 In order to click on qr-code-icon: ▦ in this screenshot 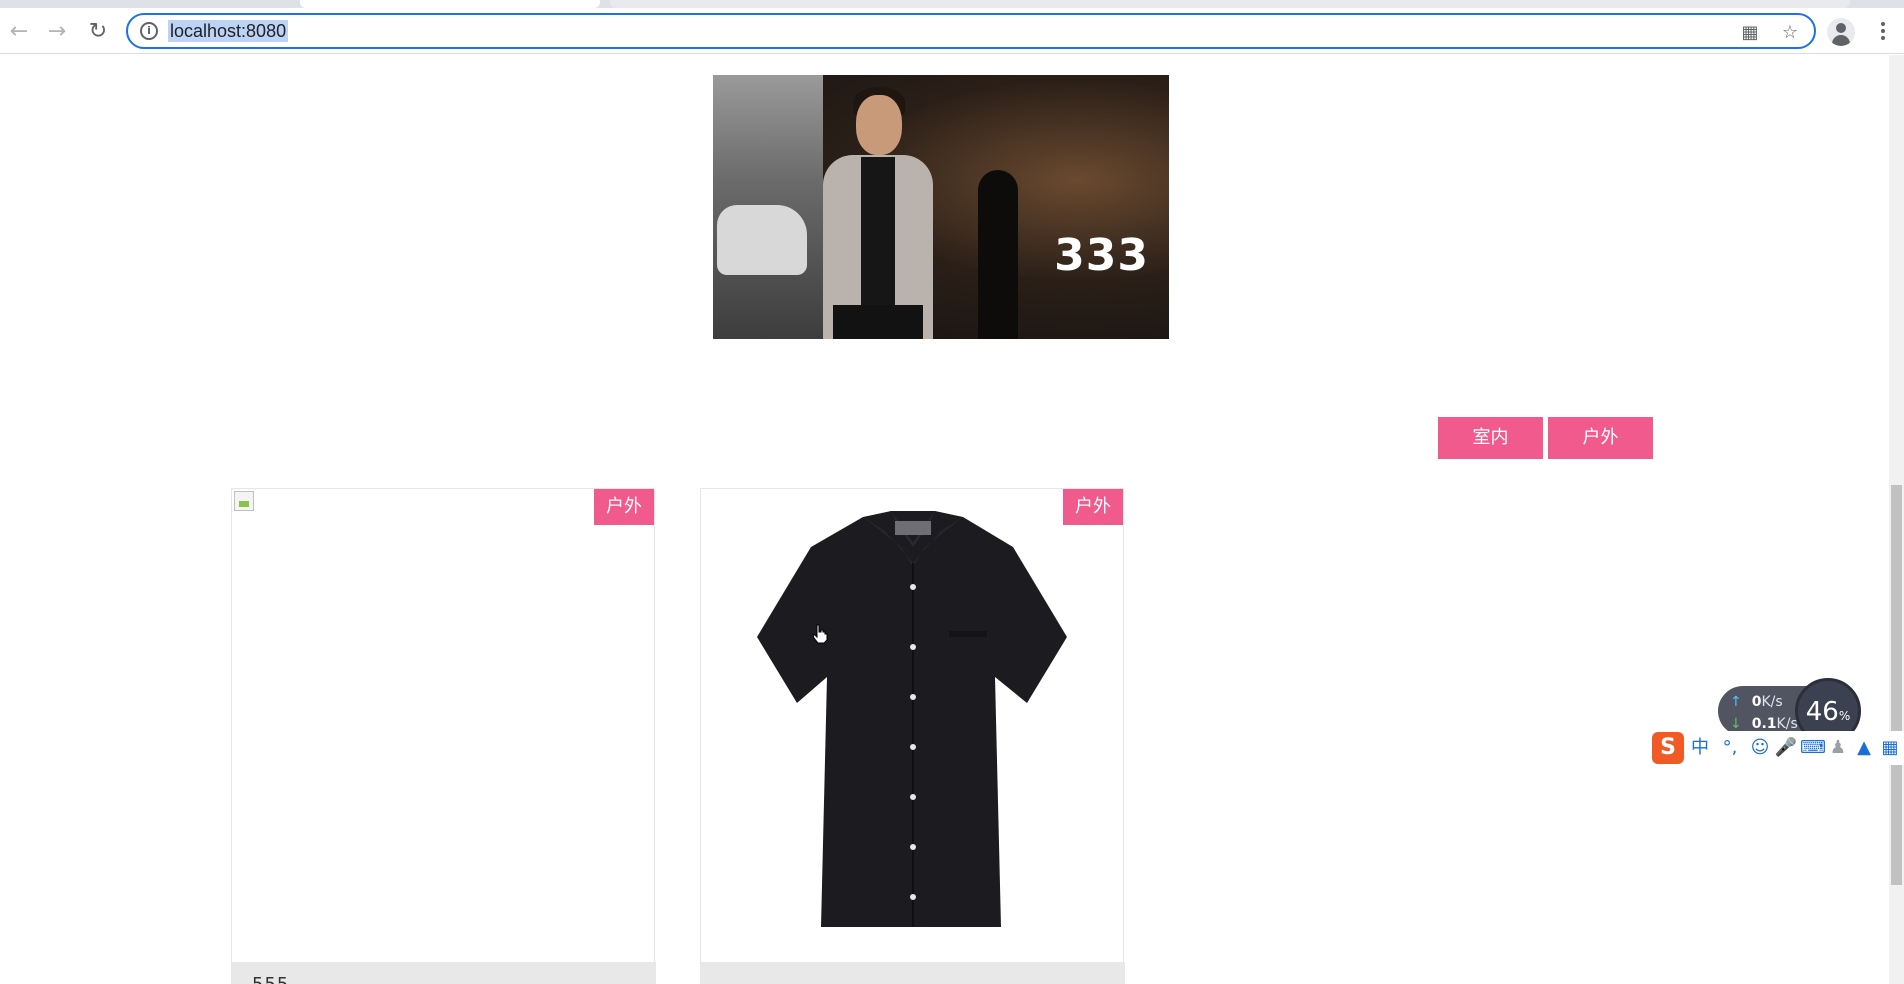, I will do `click(1750, 33)`.